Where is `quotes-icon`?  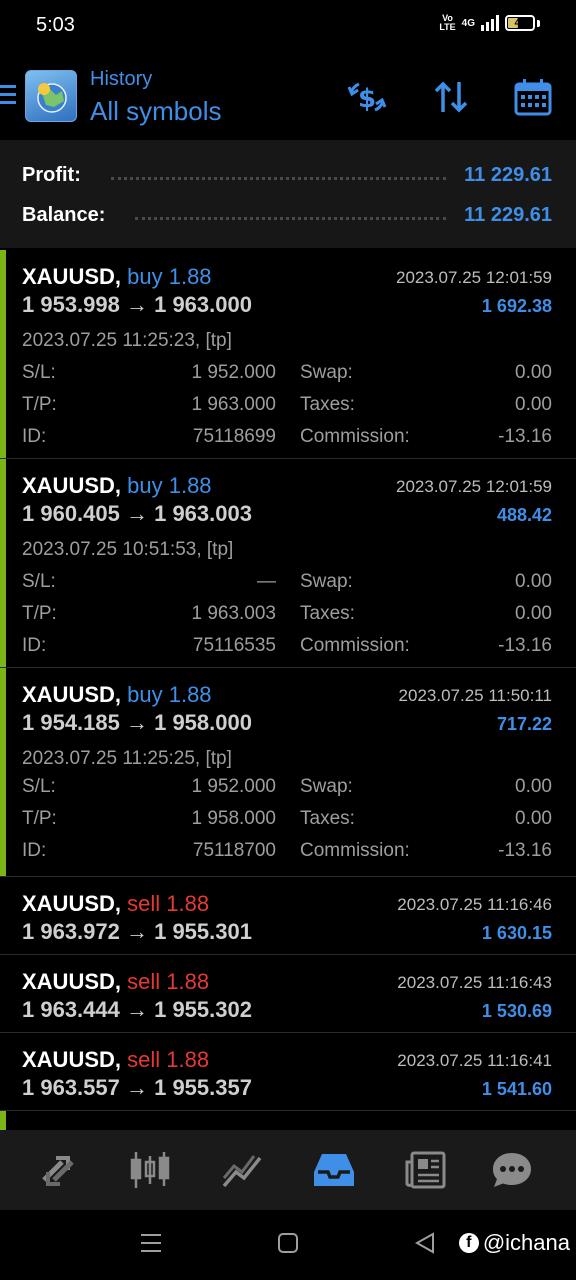
quotes-icon is located at coordinates (58, 1170).